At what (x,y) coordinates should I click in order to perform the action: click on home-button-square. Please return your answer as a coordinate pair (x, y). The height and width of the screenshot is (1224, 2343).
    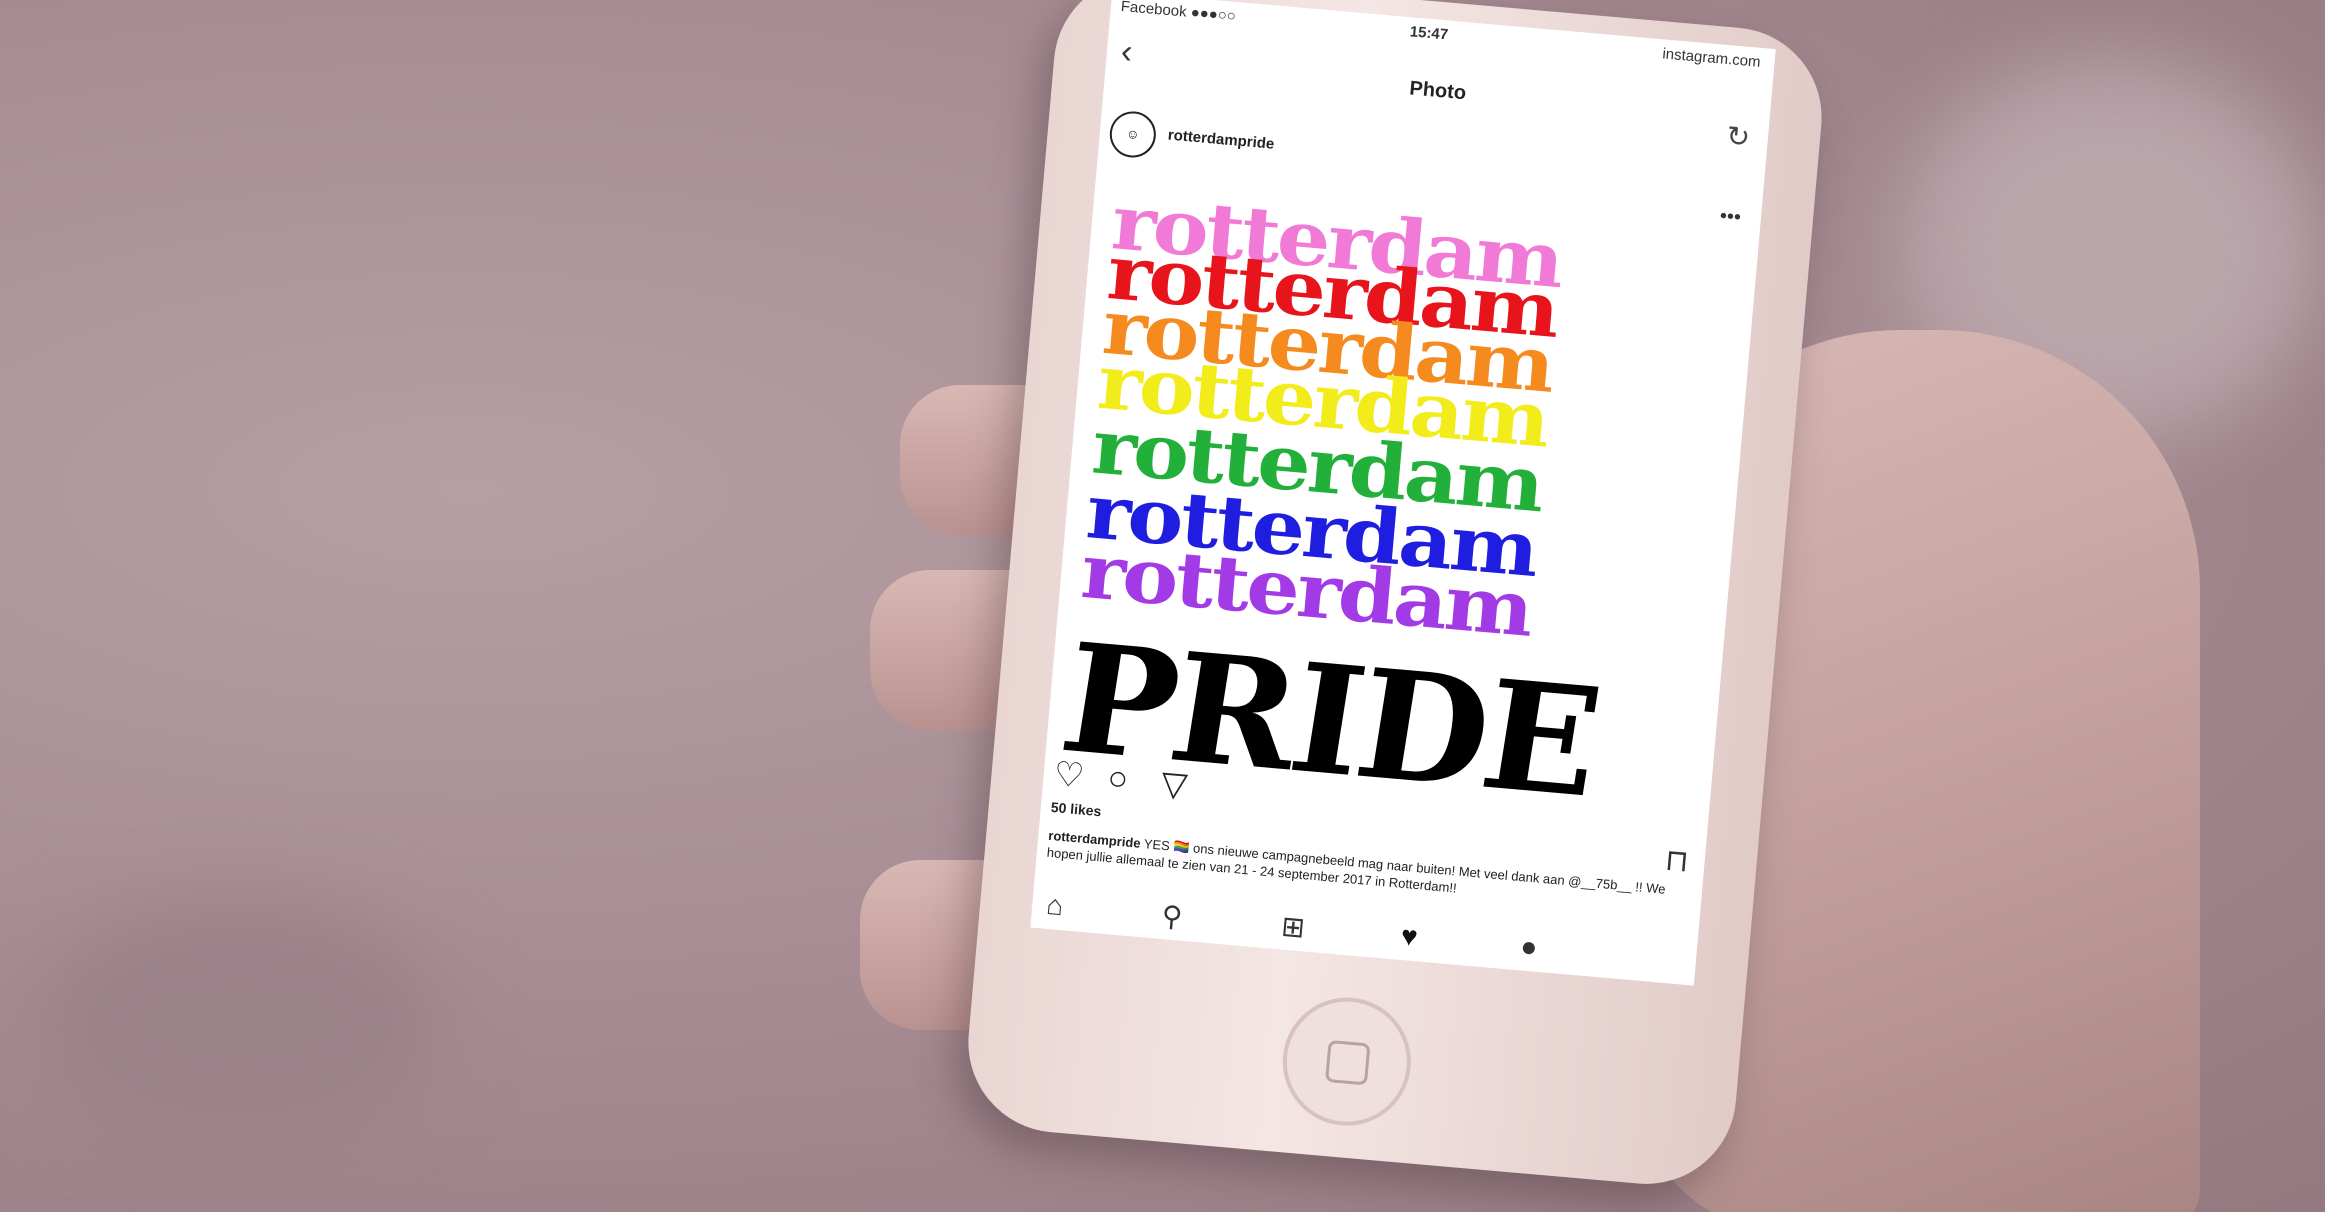
    Looking at the image, I should click on (1347, 1062).